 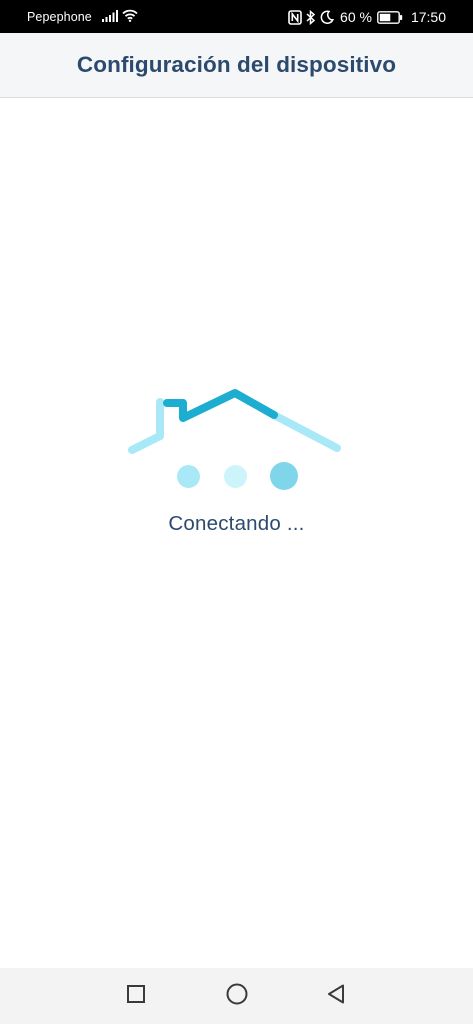 What do you see at coordinates (327, 17) in the screenshot?
I see `moon-icon` at bounding box center [327, 17].